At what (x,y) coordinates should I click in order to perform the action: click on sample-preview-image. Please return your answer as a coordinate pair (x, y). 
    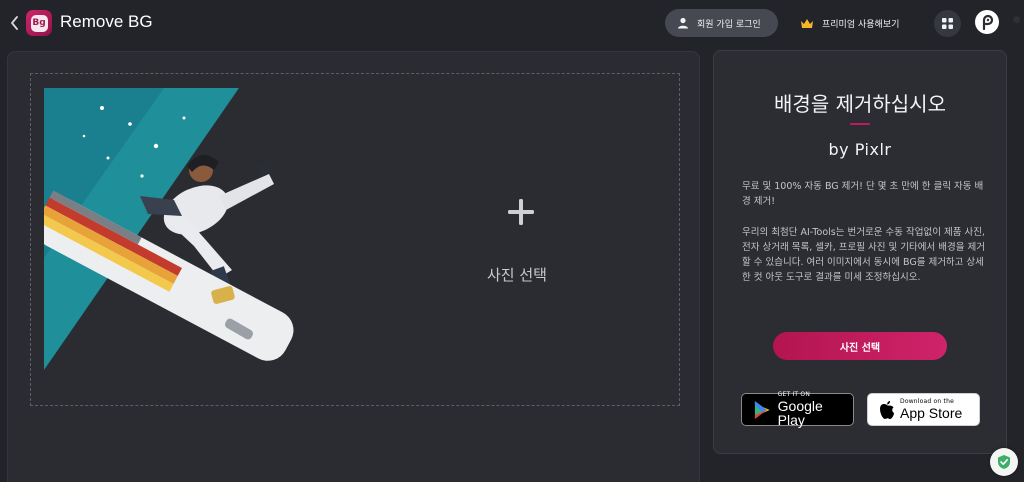
    Looking at the image, I should click on (170, 229).